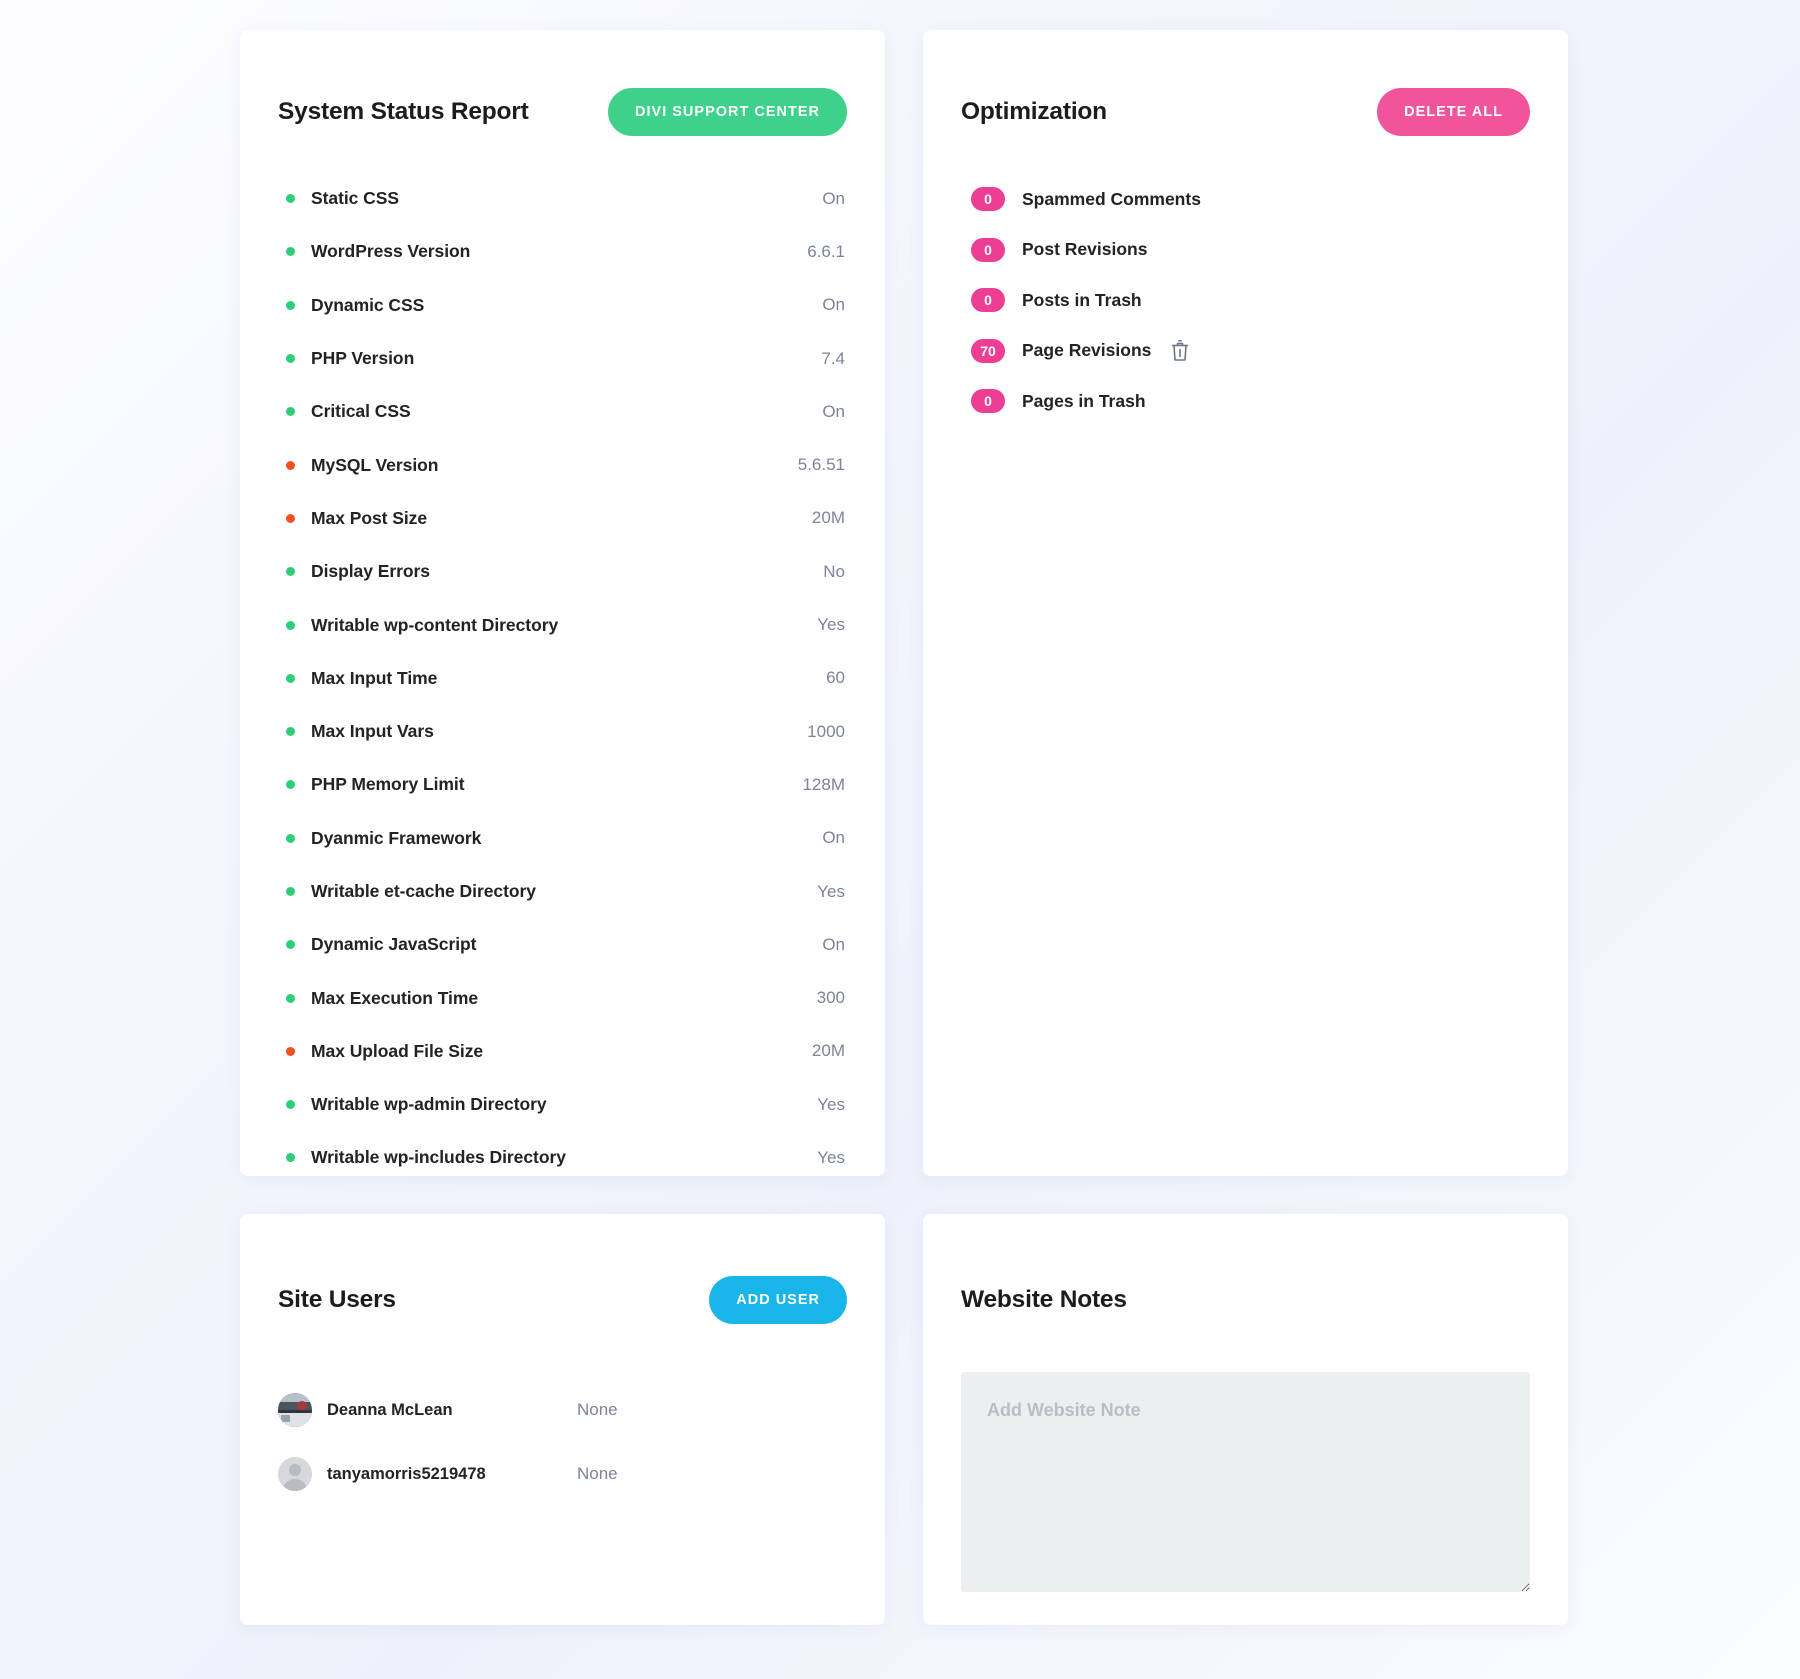 The width and height of the screenshot is (1800, 1679). Describe the element at coordinates (823, 784) in the screenshot. I see `status-value: 128M` at that location.